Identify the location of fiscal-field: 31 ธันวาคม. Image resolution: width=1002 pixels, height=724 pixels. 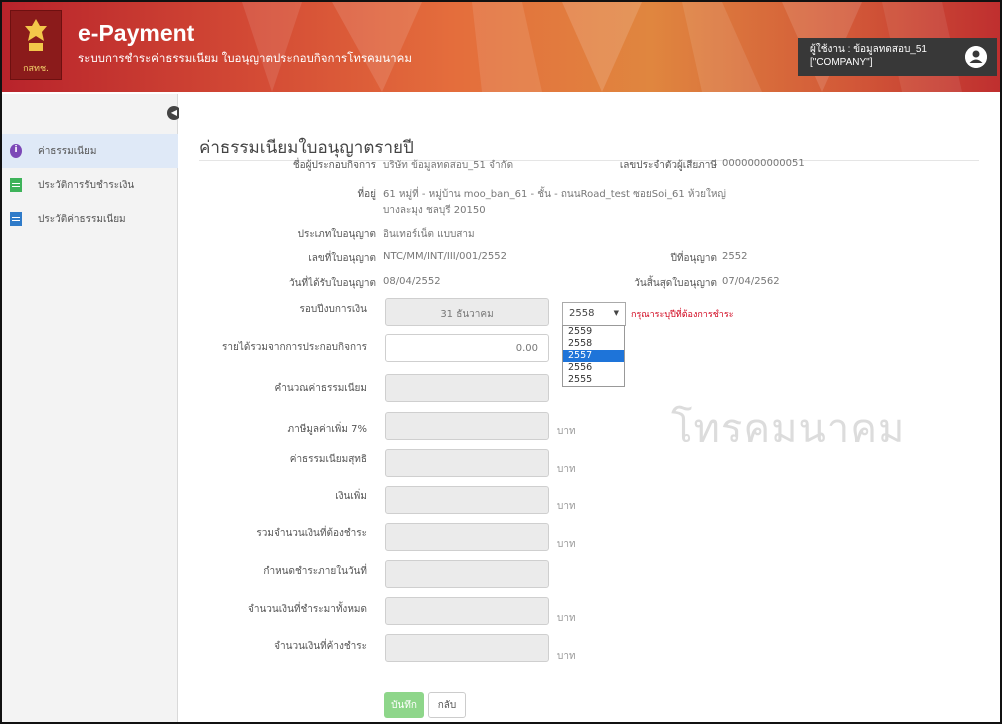
(467, 312).